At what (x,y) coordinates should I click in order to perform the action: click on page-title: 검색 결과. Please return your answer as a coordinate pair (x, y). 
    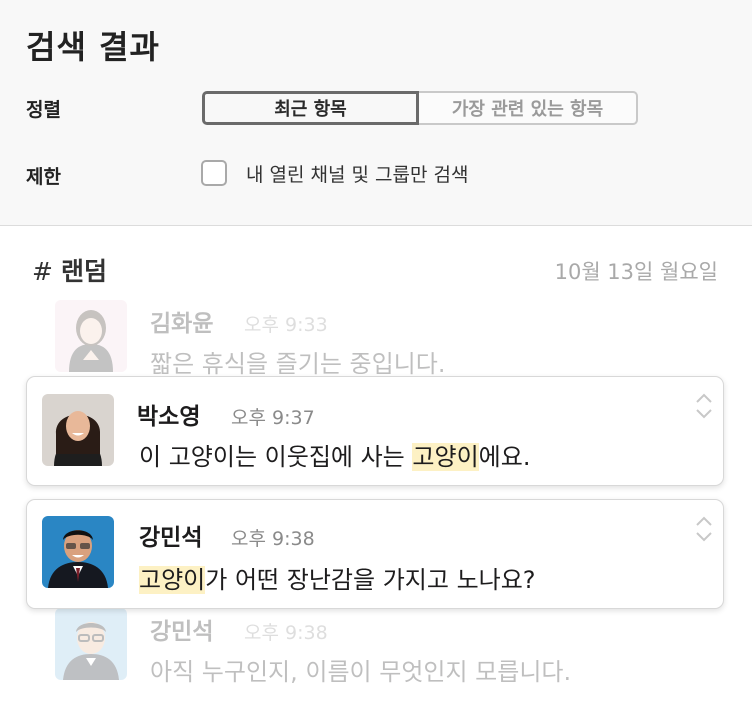
    Looking at the image, I should click on (93, 47).